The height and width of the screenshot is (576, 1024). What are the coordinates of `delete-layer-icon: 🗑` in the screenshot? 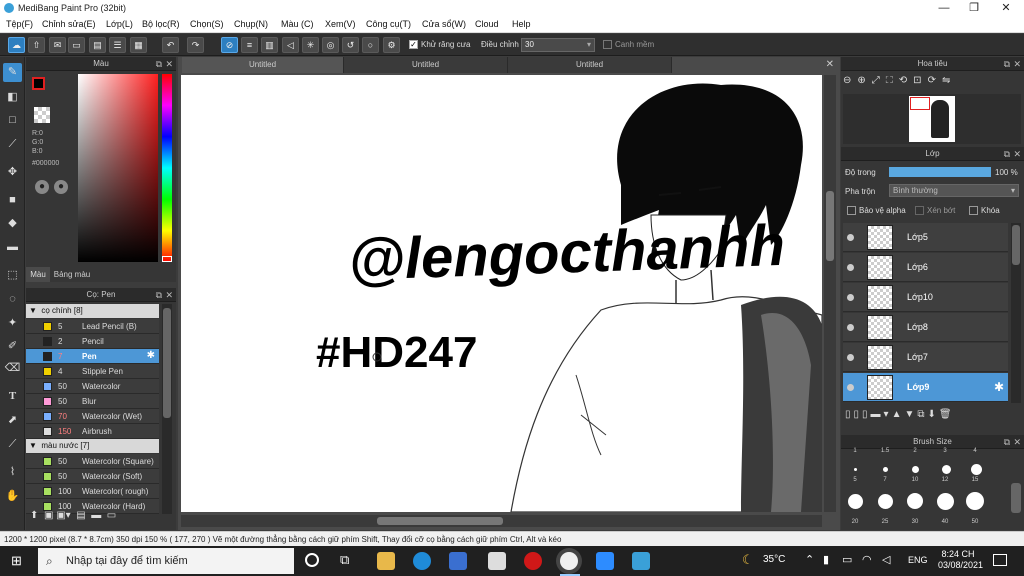 It's located at (947, 414).